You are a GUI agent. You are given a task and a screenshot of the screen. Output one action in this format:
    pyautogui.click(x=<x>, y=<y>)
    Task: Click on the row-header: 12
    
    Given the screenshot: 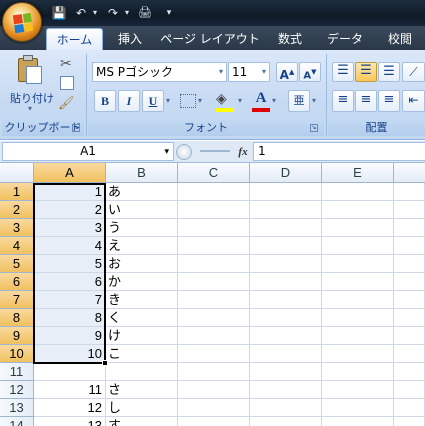 What is the action you would take?
    pyautogui.click(x=17, y=390)
    